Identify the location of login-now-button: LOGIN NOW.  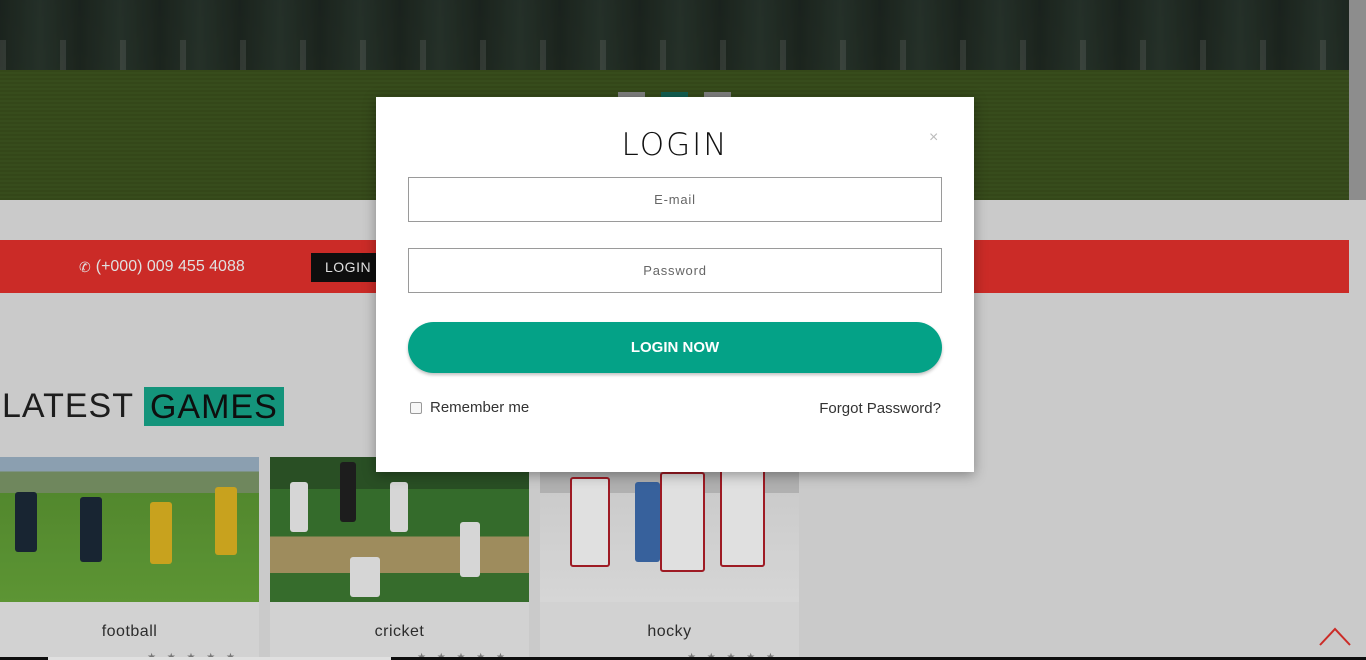
(675, 347).